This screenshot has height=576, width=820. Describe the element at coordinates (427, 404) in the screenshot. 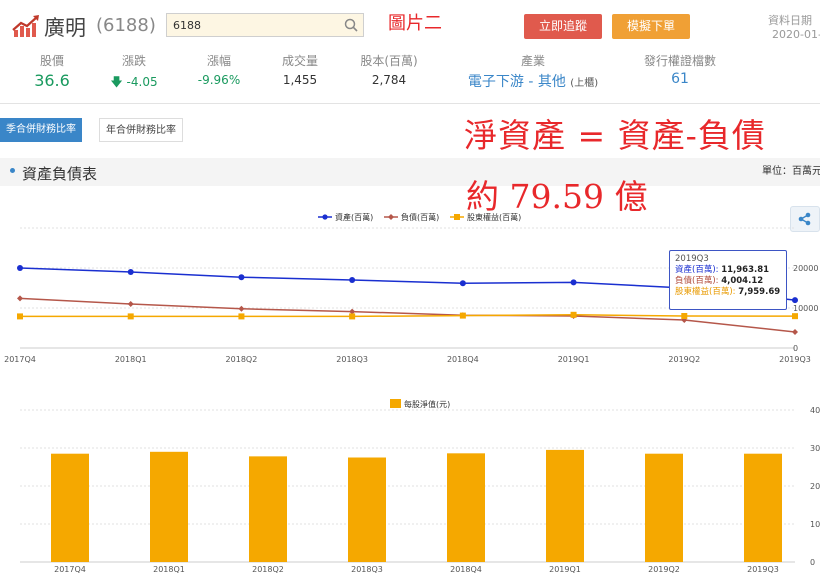

I see `legend-label: 每股淨值(元)` at that location.